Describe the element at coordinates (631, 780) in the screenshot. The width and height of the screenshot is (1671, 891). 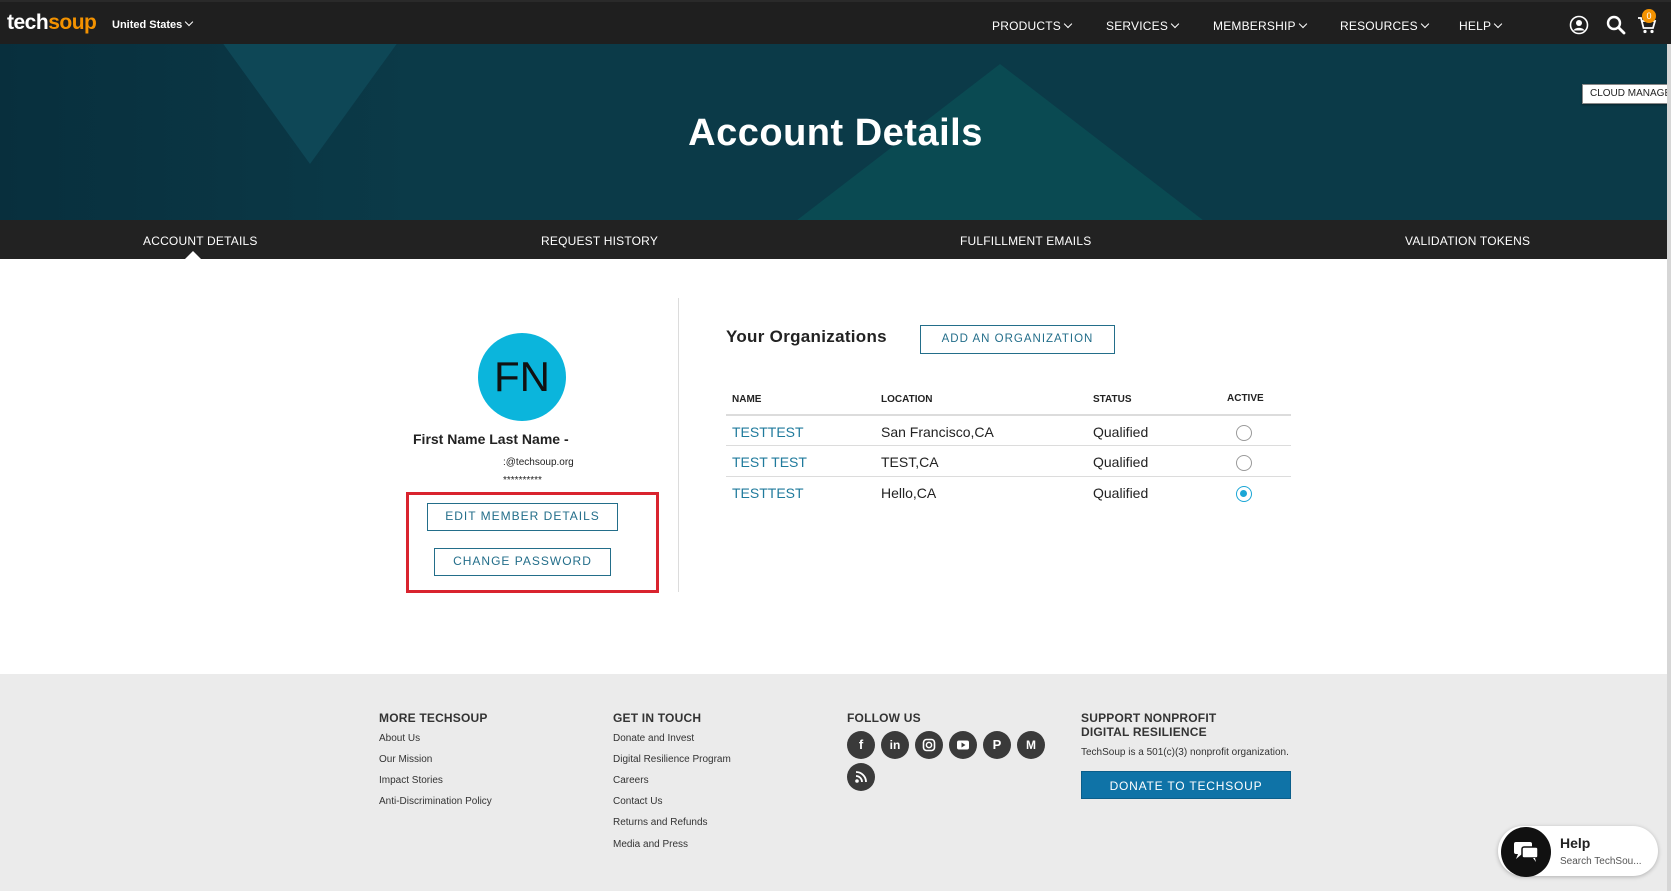
I see `footer-link-careers: Careers` at that location.